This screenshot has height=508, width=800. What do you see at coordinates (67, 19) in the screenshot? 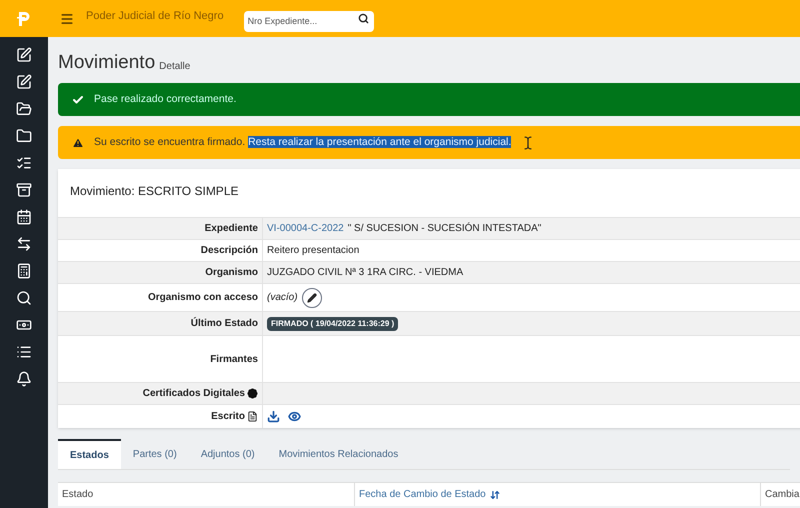
I see `menu-icon` at bounding box center [67, 19].